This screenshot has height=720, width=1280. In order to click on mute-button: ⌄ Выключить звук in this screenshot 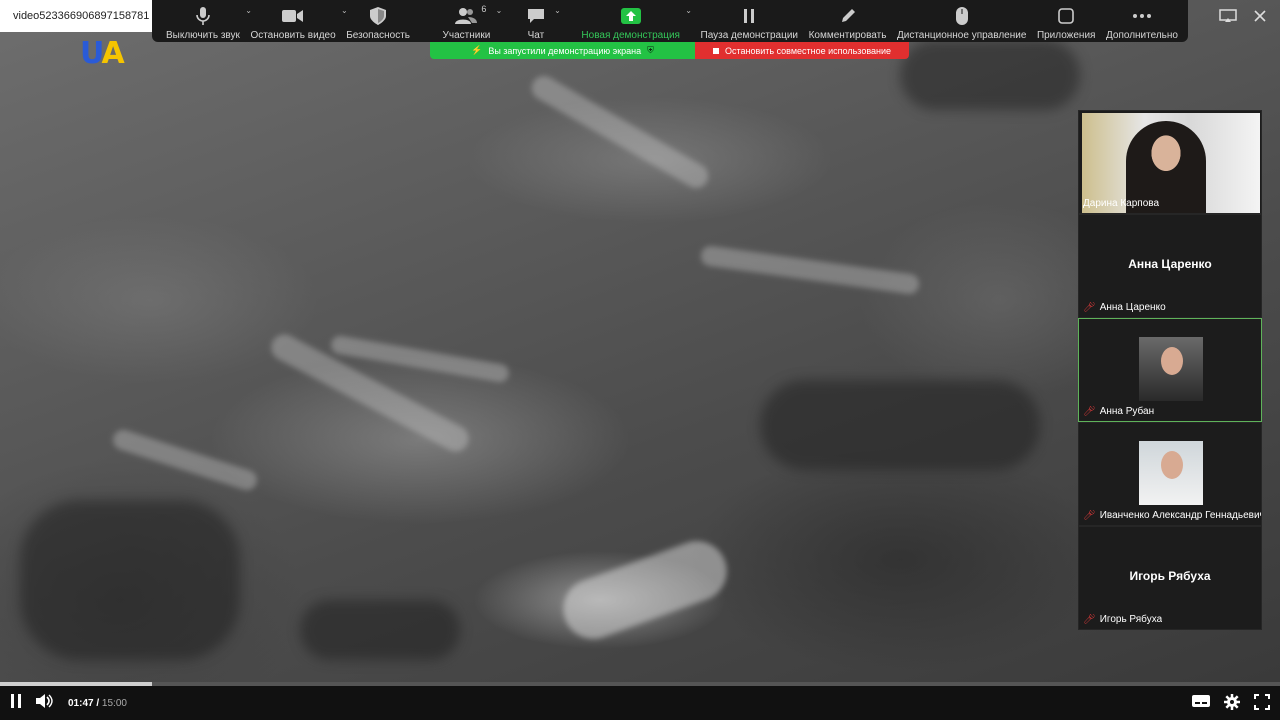, I will do `click(209, 21)`.